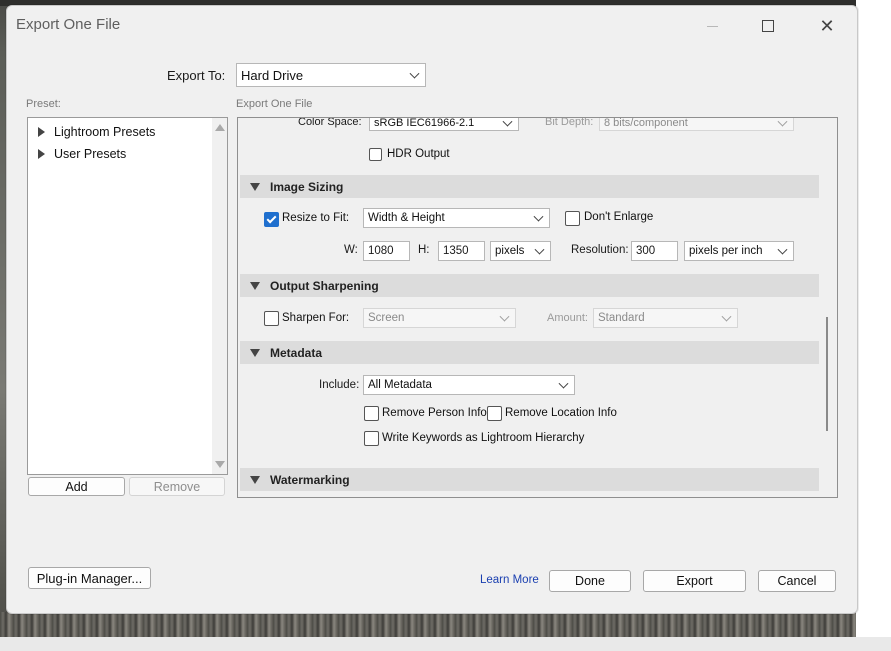 The height and width of the screenshot is (651, 891). Describe the element at coordinates (590, 581) in the screenshot. I see `done-button: Done` at that location.